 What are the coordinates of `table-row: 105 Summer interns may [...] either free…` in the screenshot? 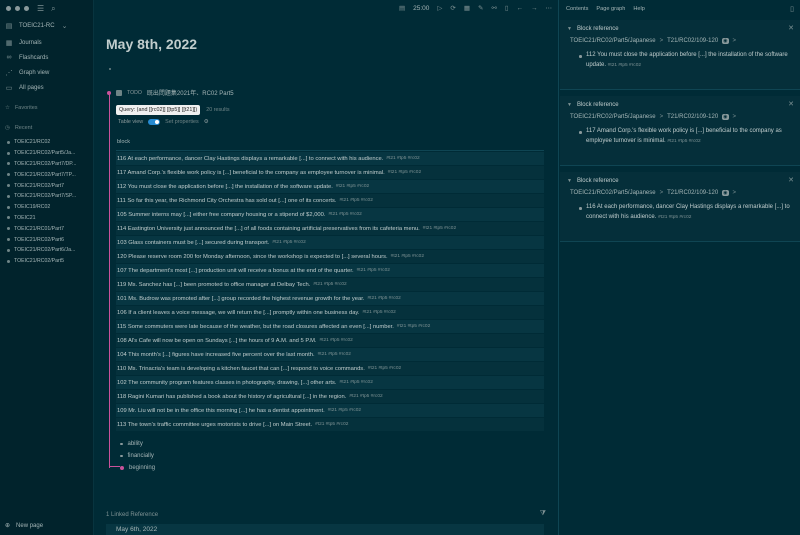 It's located at (330, 215).